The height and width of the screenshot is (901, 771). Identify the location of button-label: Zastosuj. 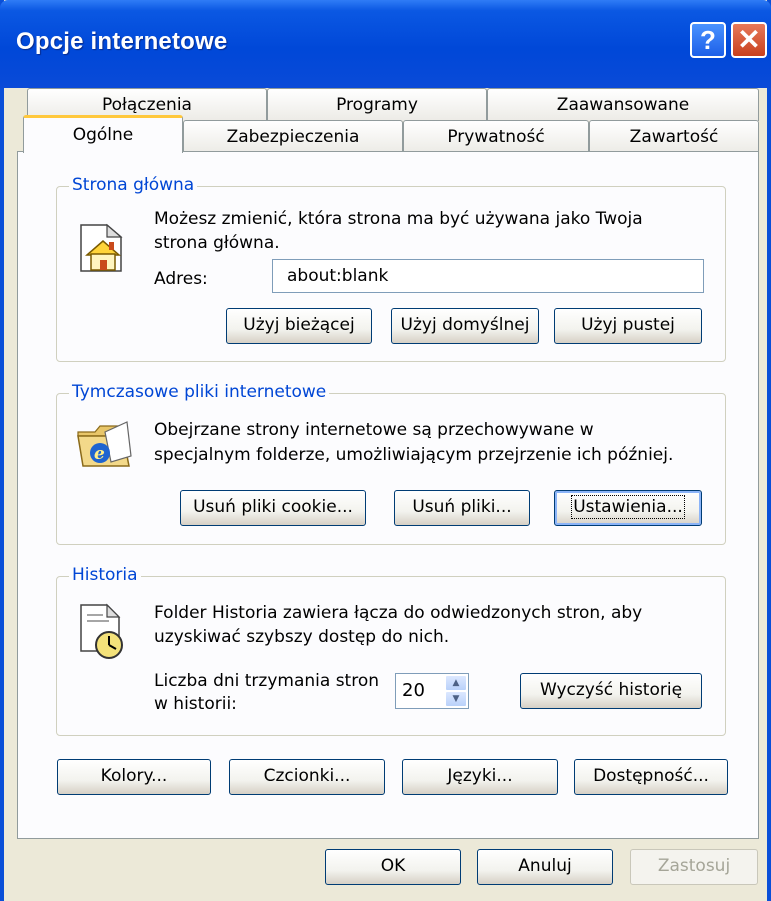
(694, 866).